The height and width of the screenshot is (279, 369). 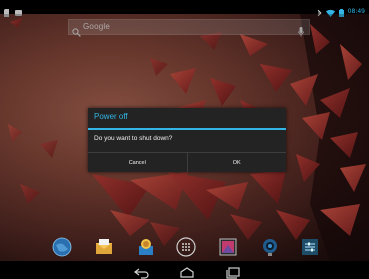 I want to click on app-dock, so click(x=184, y=248).